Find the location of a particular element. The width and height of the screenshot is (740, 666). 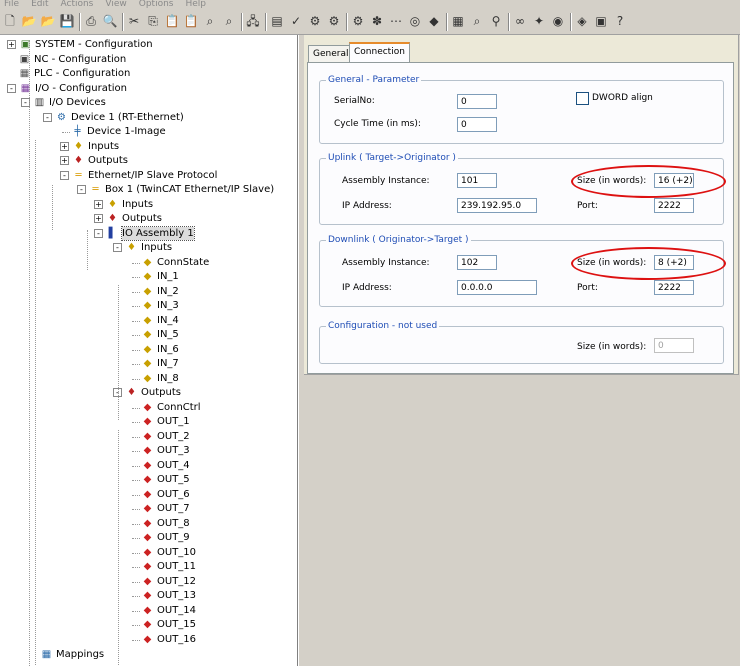

run-mode-icon: ⚙ is located at coordinates (358, 21).